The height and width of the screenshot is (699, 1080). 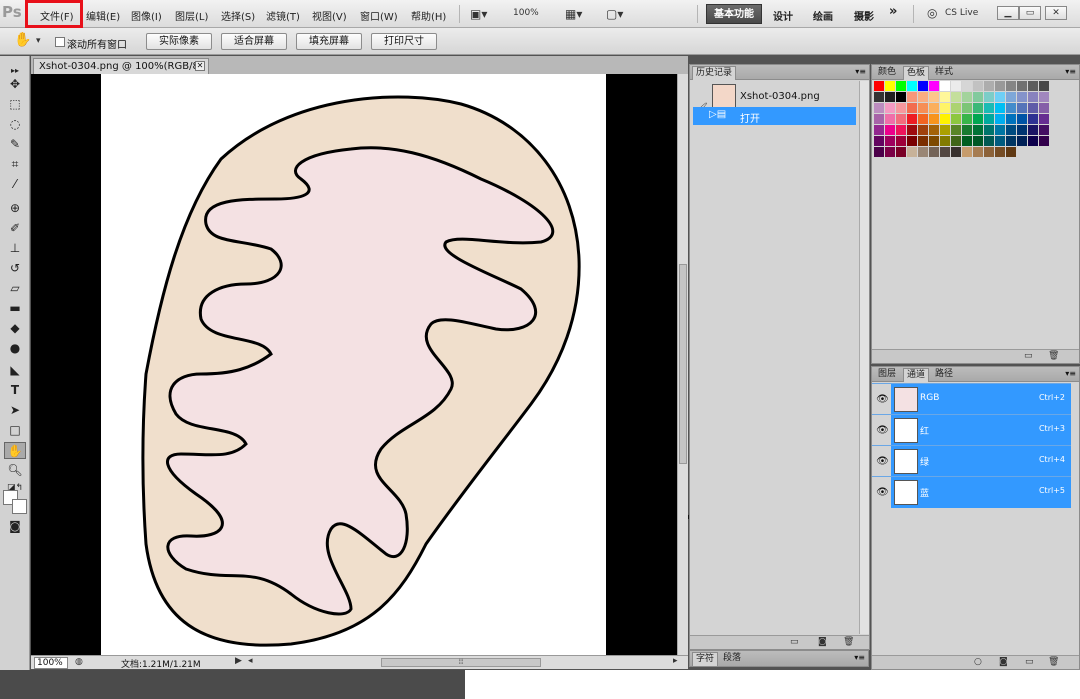 I want to click on workspace-photo-button: 摄影, so click(x=864, y=15).